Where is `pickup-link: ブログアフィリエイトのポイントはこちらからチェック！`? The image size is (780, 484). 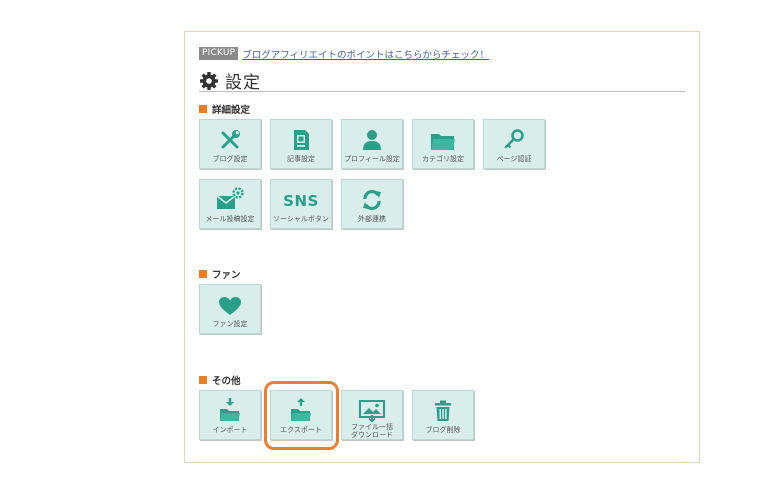
pickup-link: ブログアフィリエイトのポイントはこちらからチェック！ is located at coordinates (365, 54).